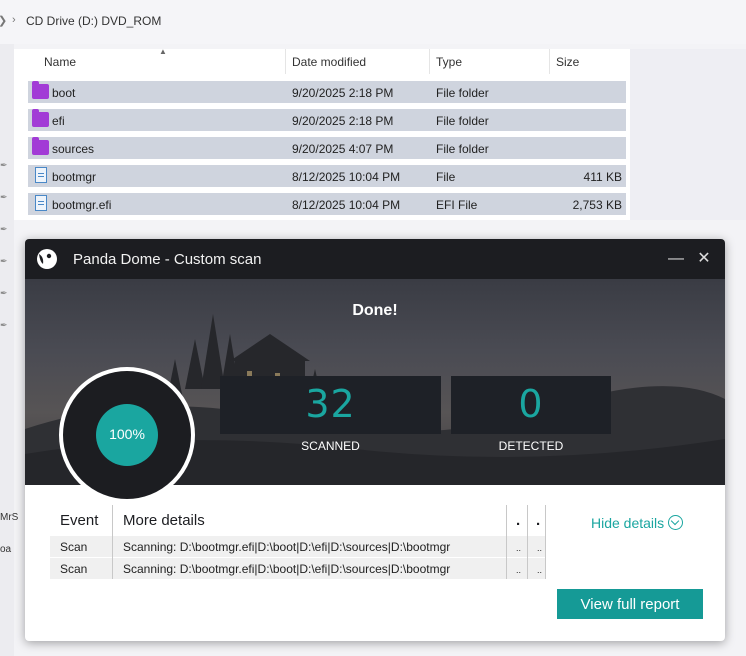 This screenshot has width=746, height=656. I want to click on file-name: bootmgr.efi, so click(82, 205).